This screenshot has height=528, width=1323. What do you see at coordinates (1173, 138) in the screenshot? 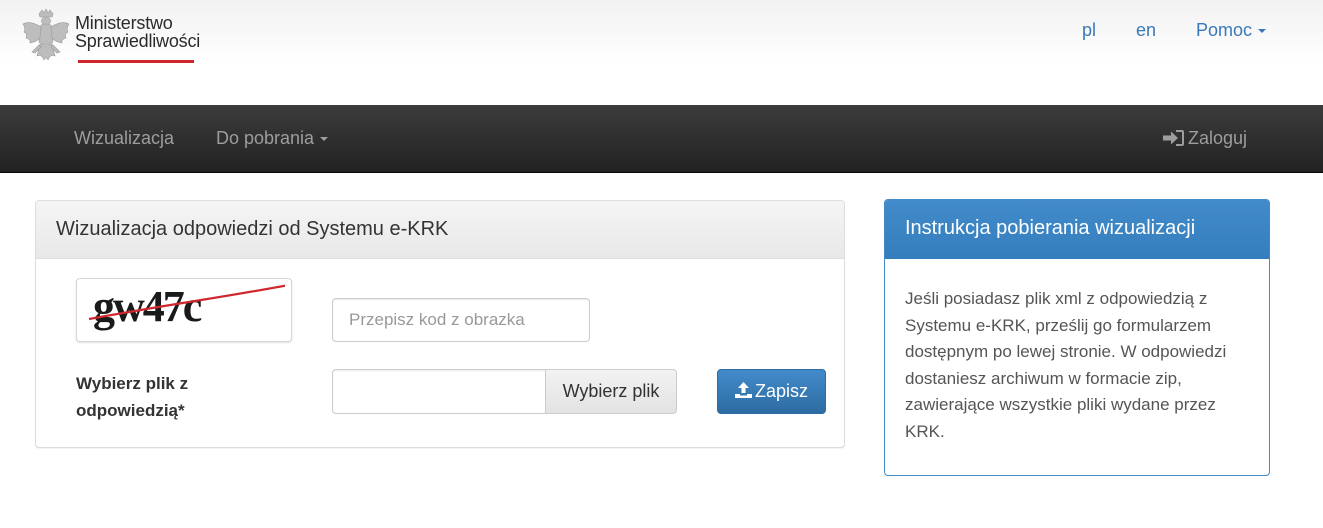
I see `sign-in-icon` at bounding box center [1173, 138].